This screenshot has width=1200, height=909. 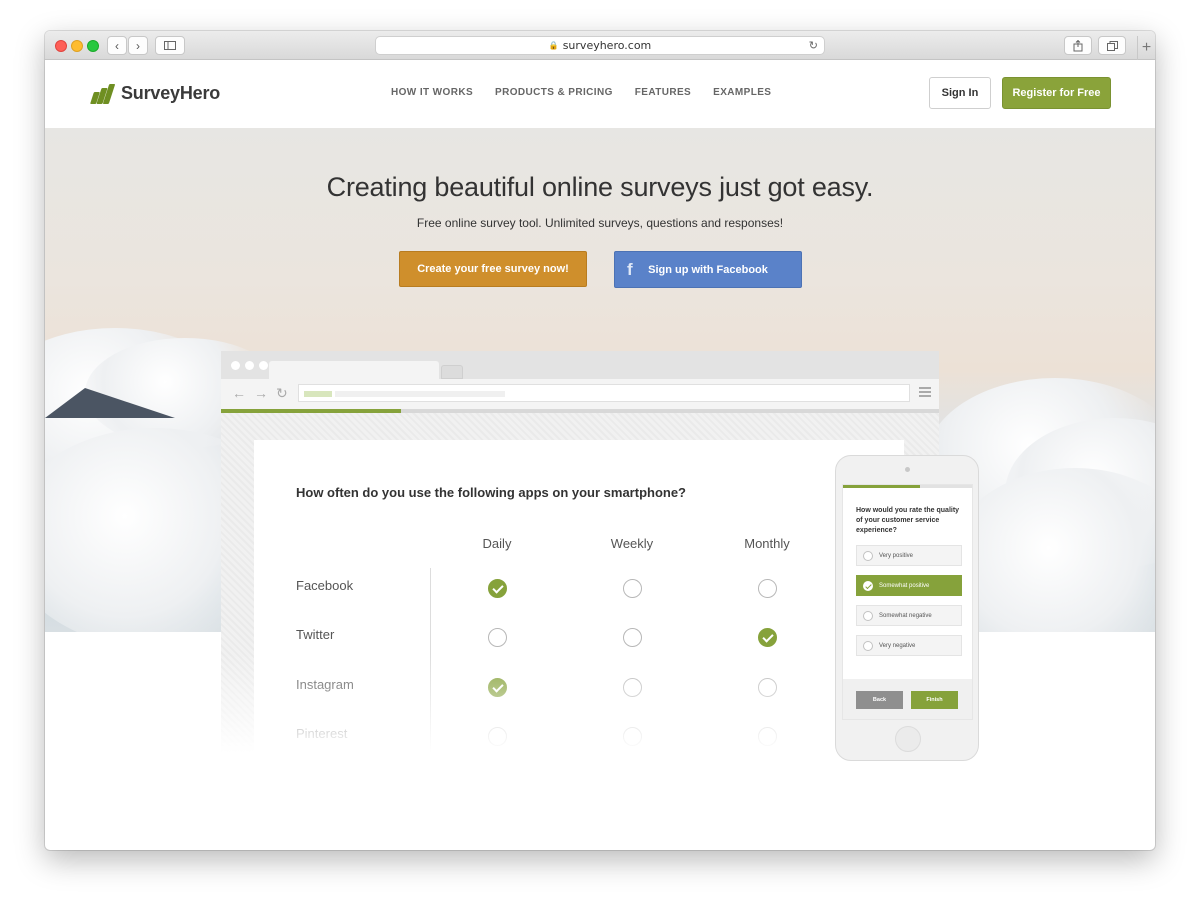 What do you see at coordinates (77, 46) in the screenshot?
I see `minimize-window-button` at bounding box center [77, 46].